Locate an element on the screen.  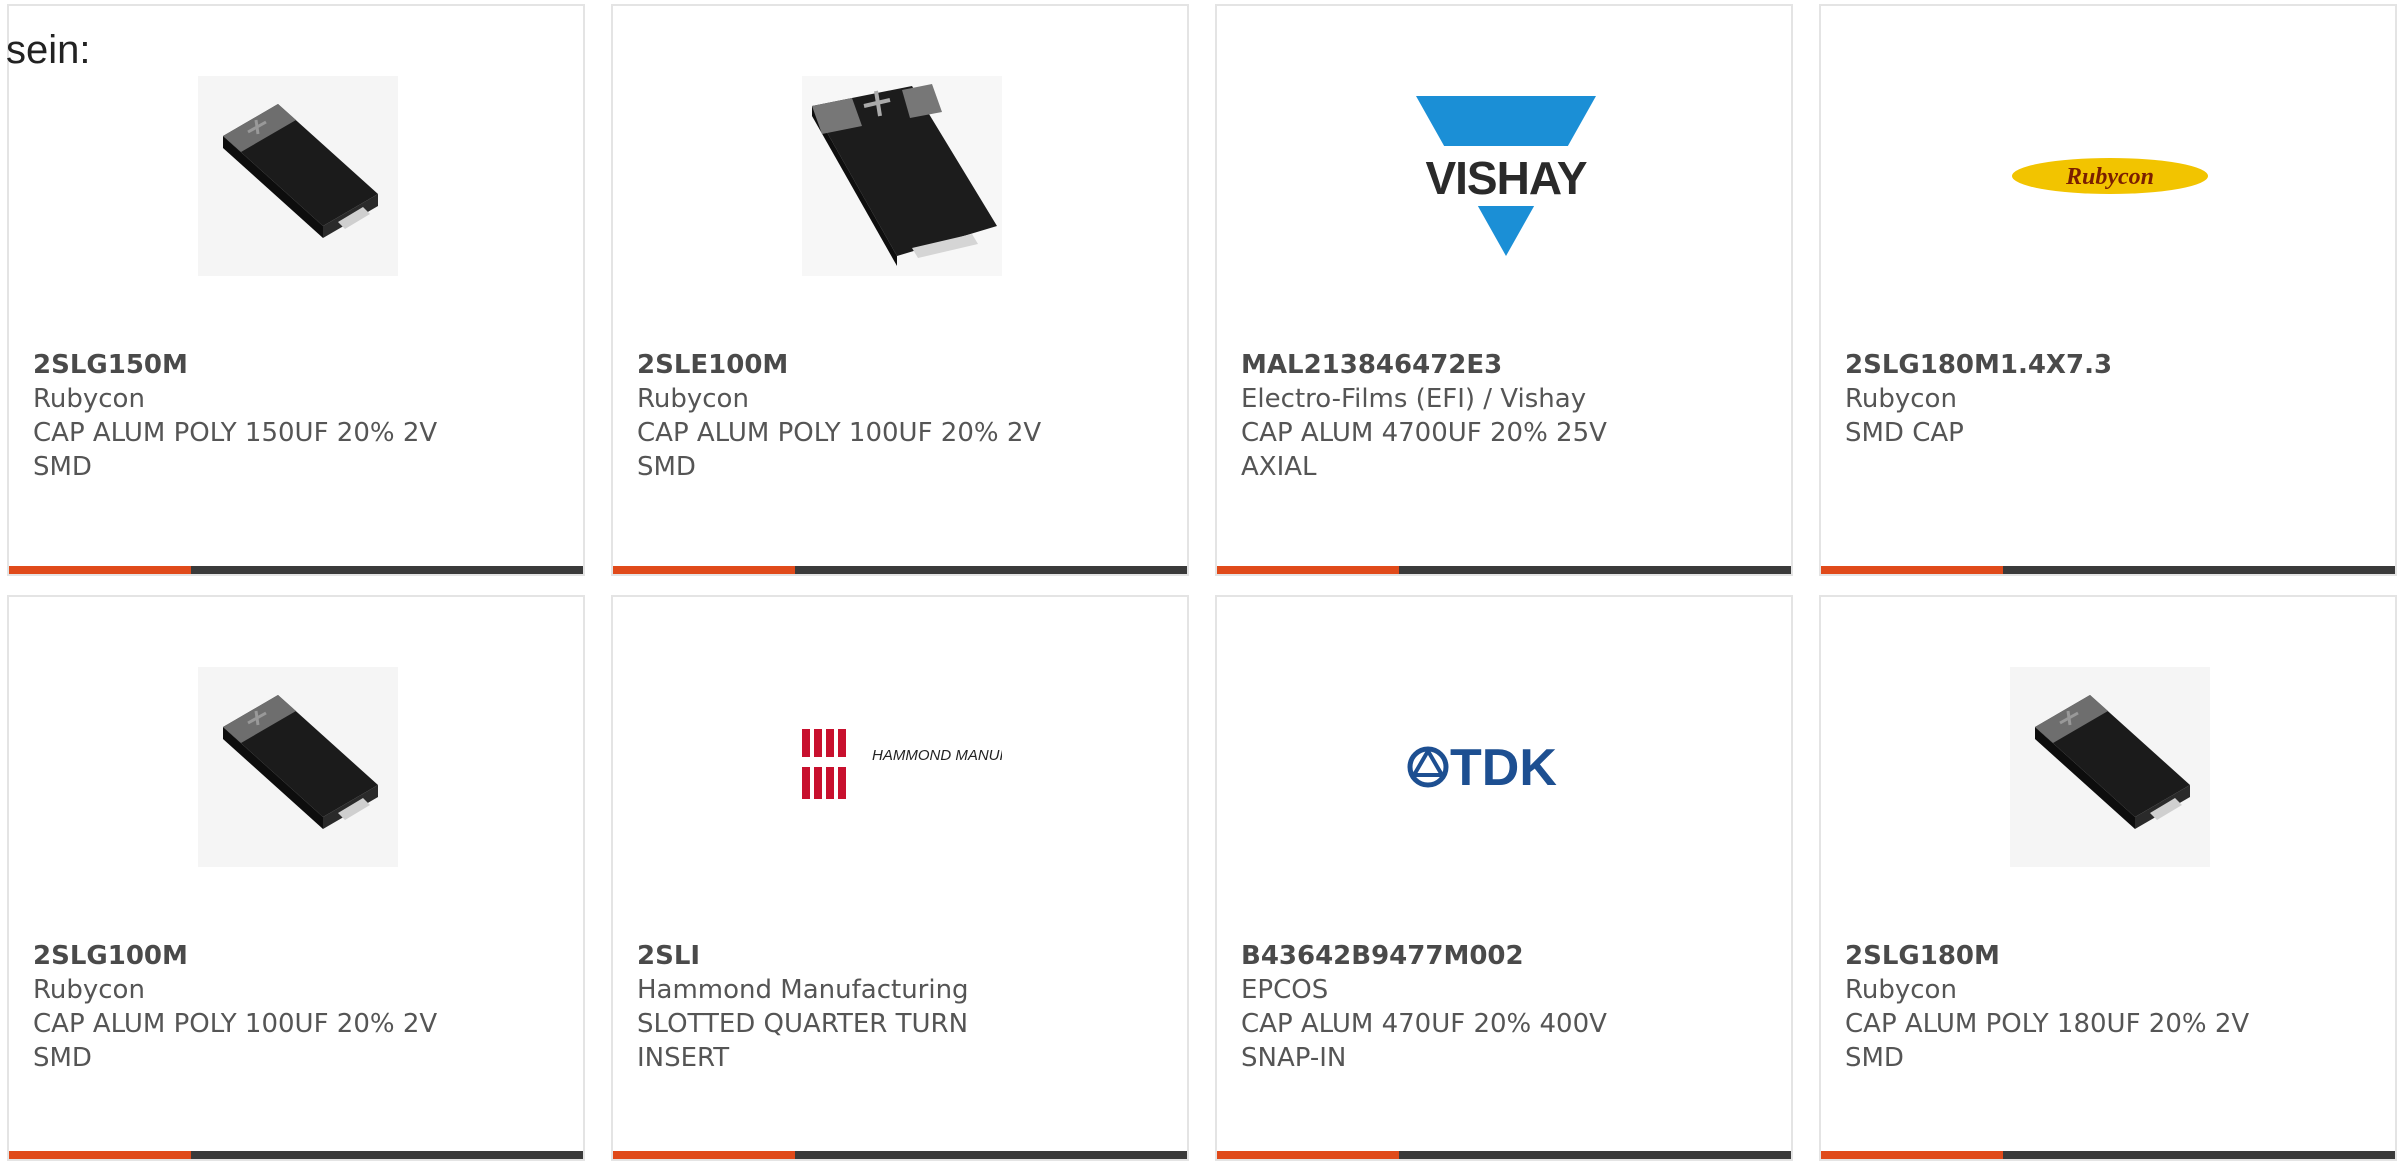
description: SMD CAP is located at coordinates (1904, 433).